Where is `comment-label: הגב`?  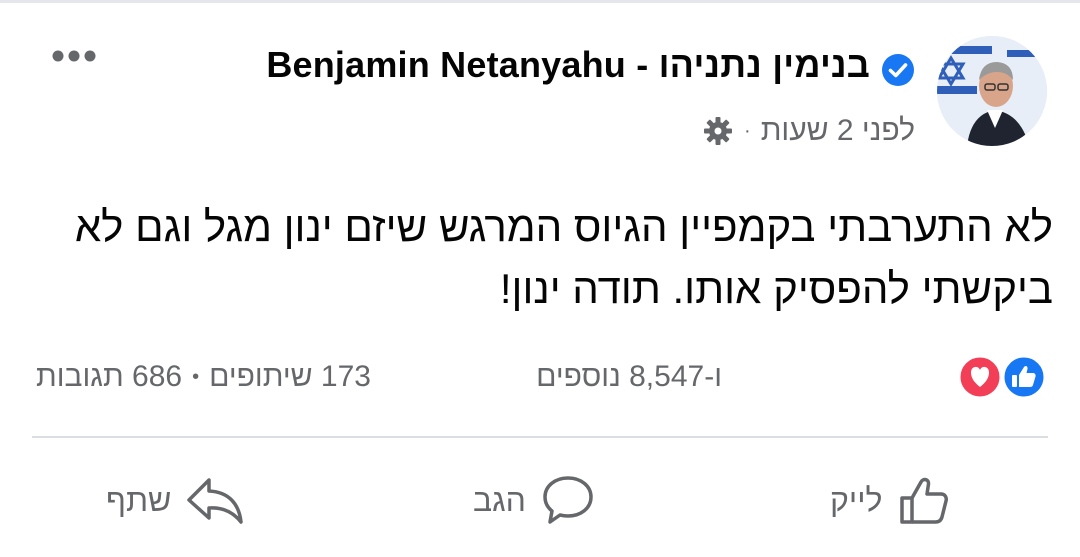
comment-label: הגב is located at coordinates (499, 499).